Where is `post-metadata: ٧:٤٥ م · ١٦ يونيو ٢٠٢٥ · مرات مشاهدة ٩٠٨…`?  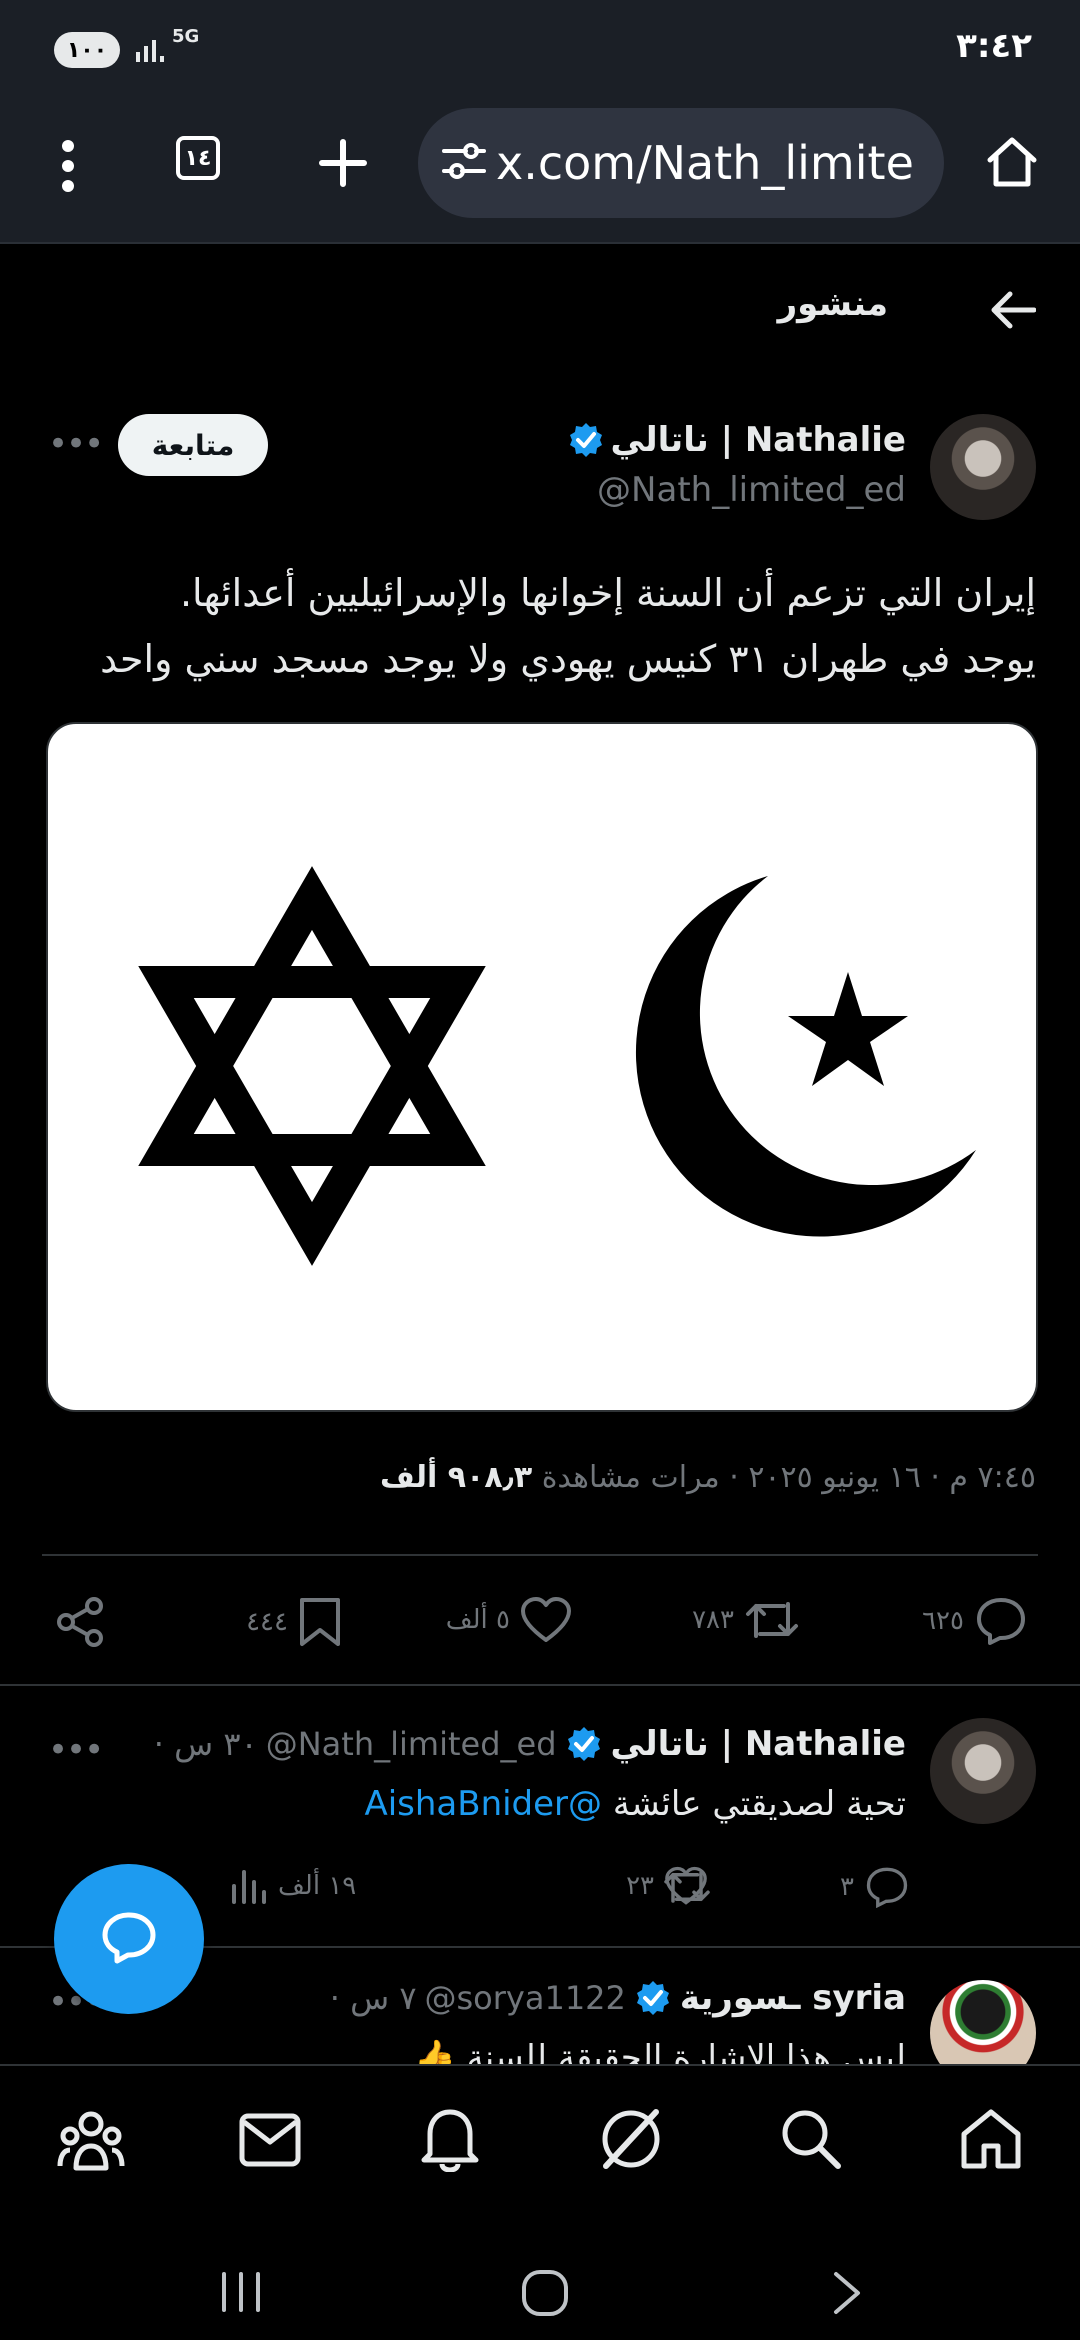
post-metadata: ٧:٤٥ م · ١٦ يونيو ٢٠٢٥ · مرات مشاهدة ٩٠٨… is located at coordinates (708, 1477).